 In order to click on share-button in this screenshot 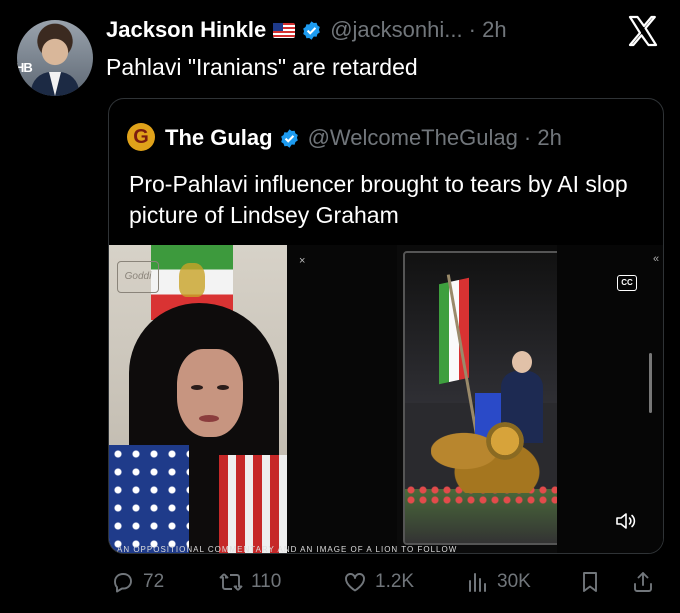, I will do `click(647, 582)`.